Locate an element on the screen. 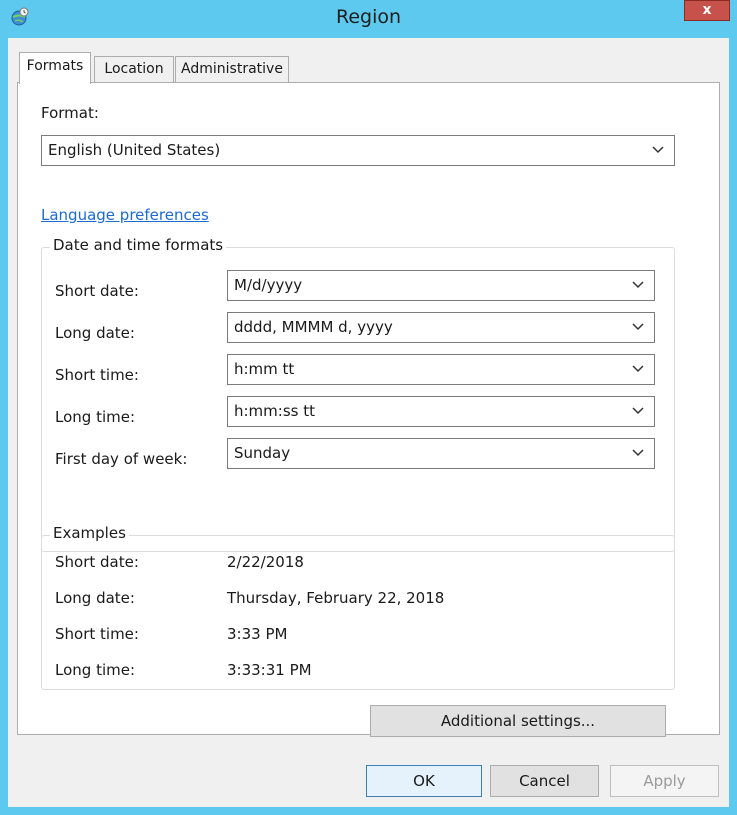 The width and height of the screenshot is (737, 815). long-date-dropdown: dddd, MMMM d, yyyy is located at coordinates (441, 327).